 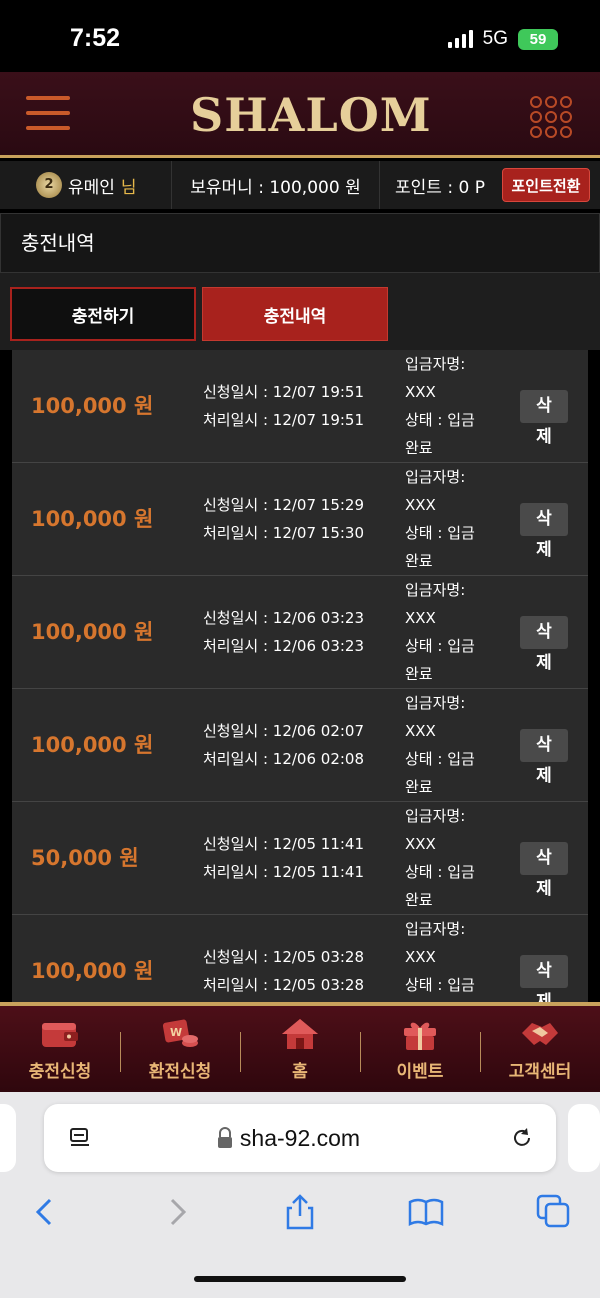 What do you see at coordinates (103, 314) in the screenshot?
I see `tab-charge: 충전하기` at bounding box center [103, 314].